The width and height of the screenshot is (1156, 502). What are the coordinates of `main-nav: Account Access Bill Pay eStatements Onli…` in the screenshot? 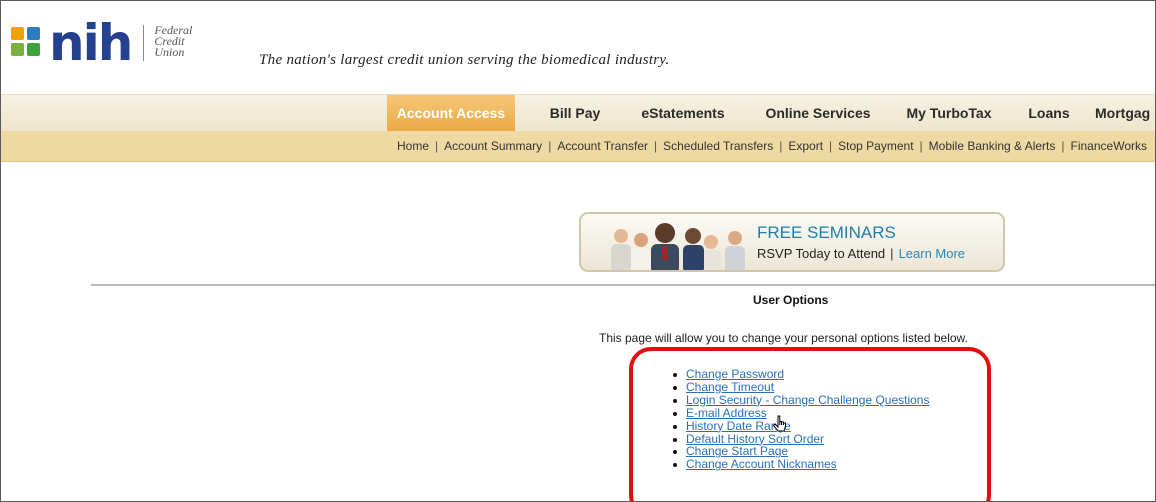 It's located at (578, 113).